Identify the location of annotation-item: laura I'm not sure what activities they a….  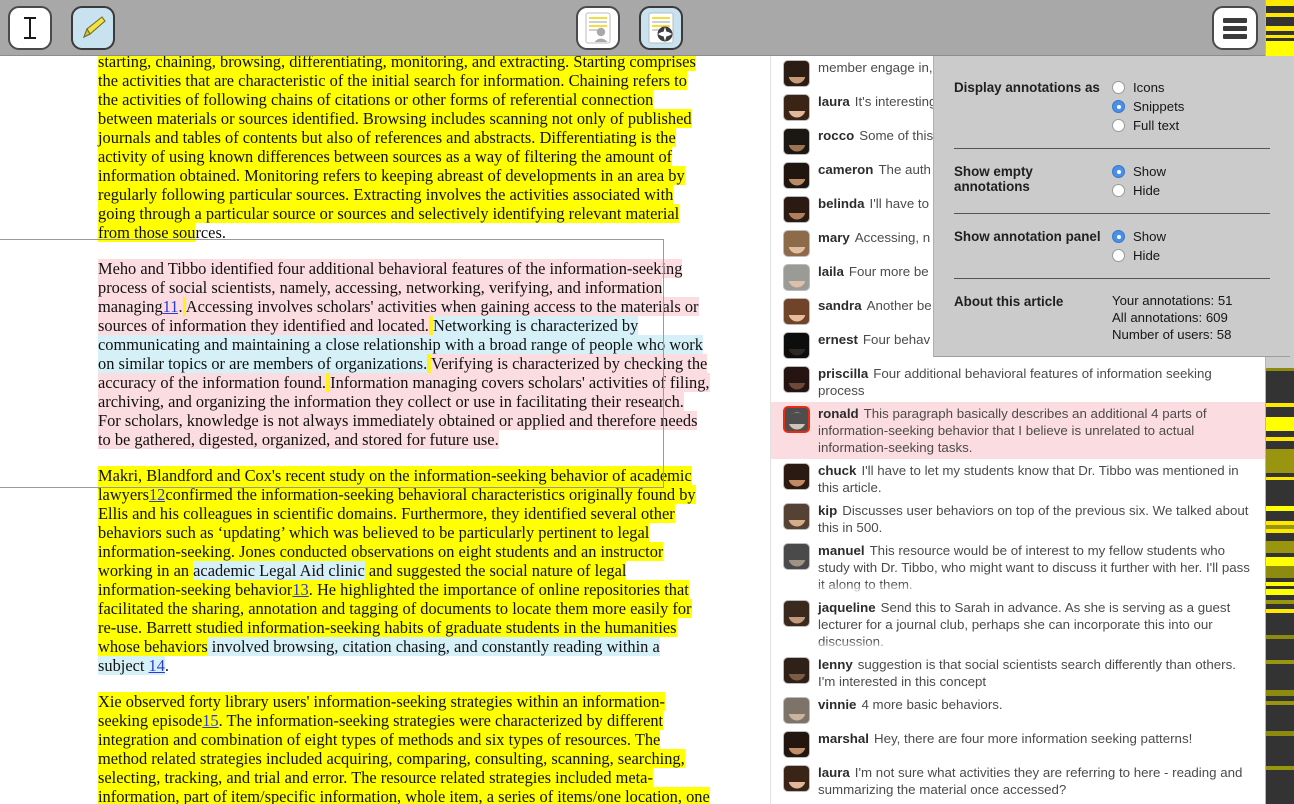
(1018, 781).